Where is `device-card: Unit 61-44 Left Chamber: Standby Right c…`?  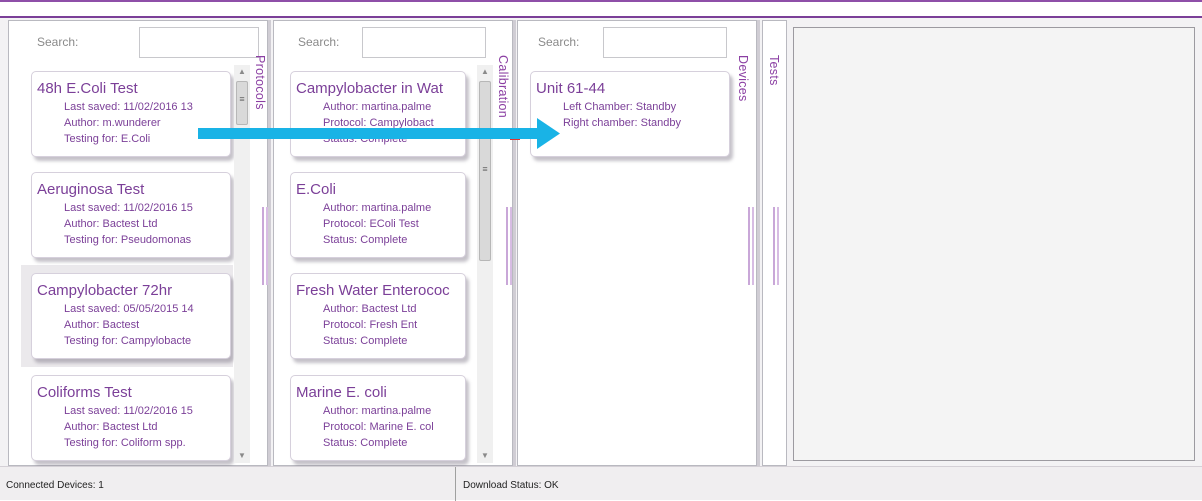 device-card: Unit 61-44 Left Chamber: Standby Right c… is located at coordinates (630, 114).